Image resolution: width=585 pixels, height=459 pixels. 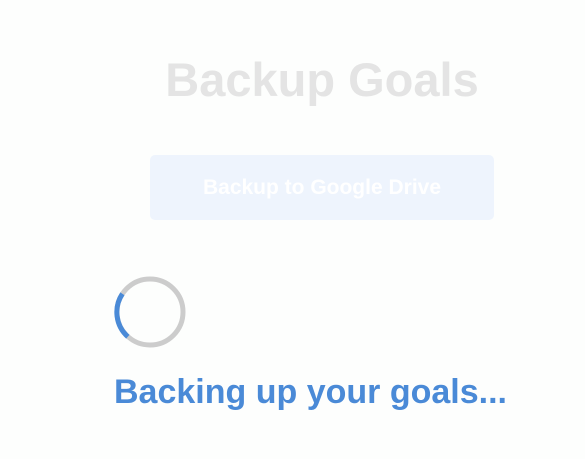 I want to click on loading-spinner-icon, so click(x=150, y=312).